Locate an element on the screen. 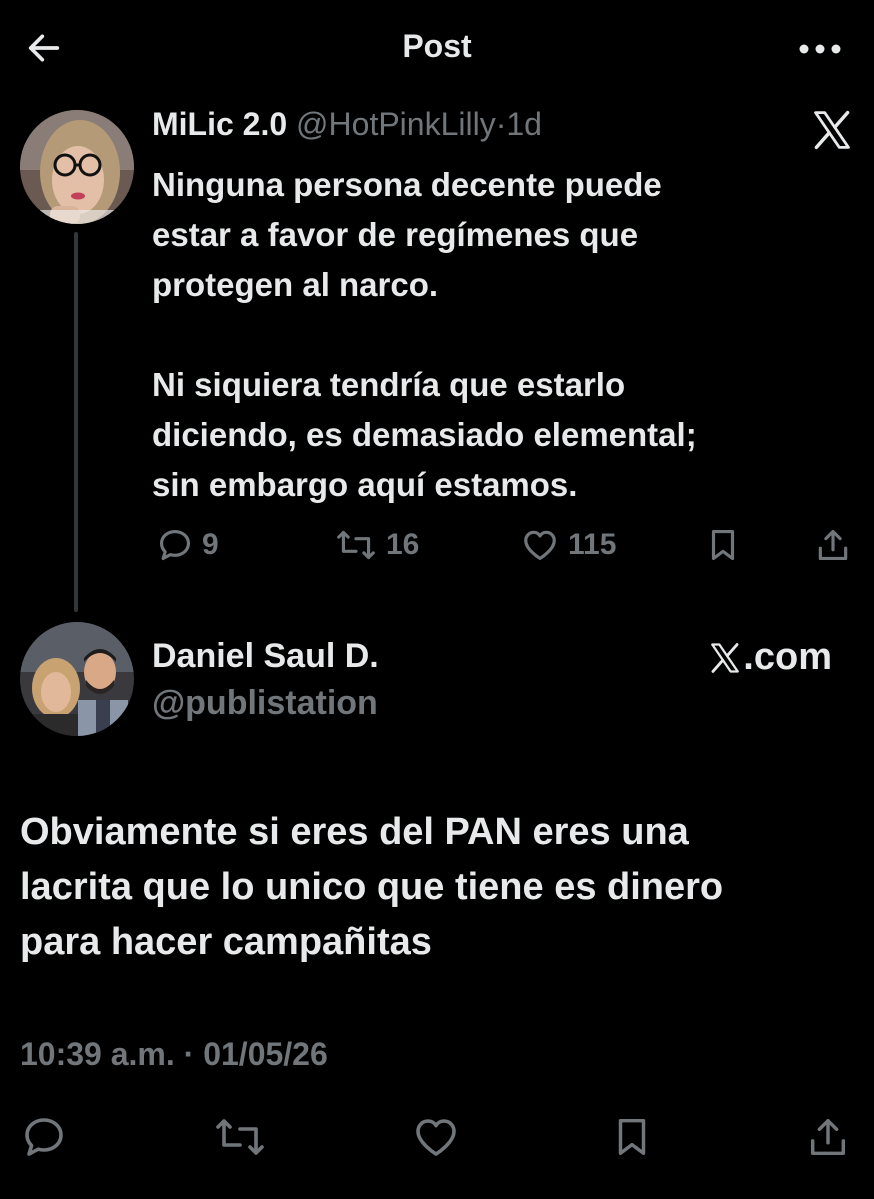 This screenshot has width=874, height=1199. like-count: 115 is located at coordinates (592, 544).